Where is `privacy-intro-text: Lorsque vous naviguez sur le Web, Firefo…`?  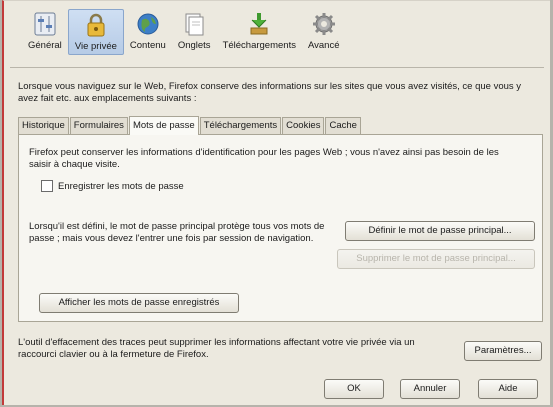
privacy-intro-text: Lorsque vous naviguez sur le Web, Firefo… is located at coordinates (270, 92).